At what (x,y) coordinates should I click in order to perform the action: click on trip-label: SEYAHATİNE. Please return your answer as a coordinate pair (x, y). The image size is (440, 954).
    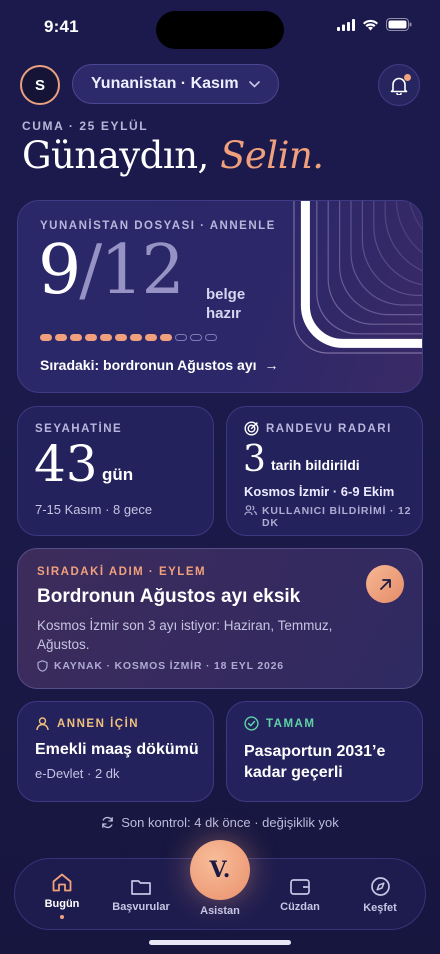
    Looking at the image, I should click on (79, 429).